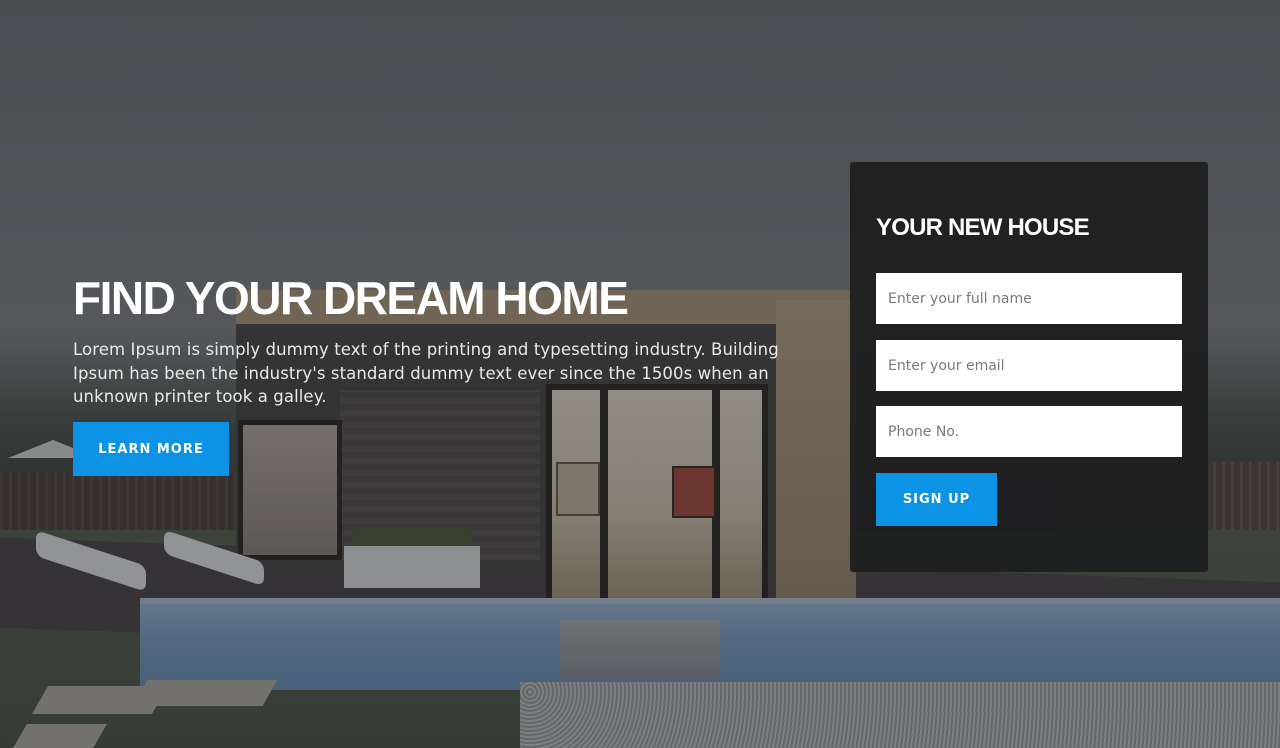 The height and width of the screenshot is (748, 1280). Describe the element at coordinates (983, 227) in the screenshot. I see `signup-title: YOUR NEW HOUSE` at that location.